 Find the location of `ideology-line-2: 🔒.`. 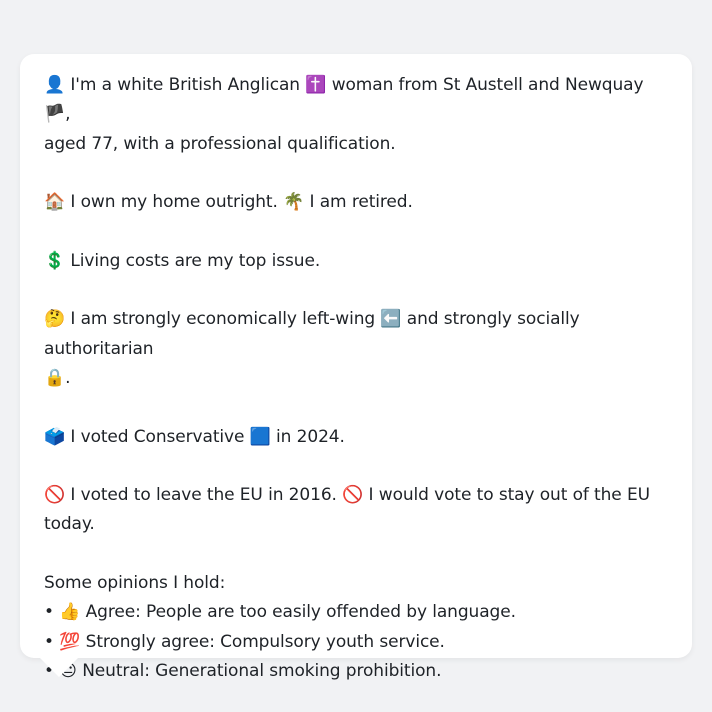

ideology-line-2: 🔒. is located at coordinates (356, 378).